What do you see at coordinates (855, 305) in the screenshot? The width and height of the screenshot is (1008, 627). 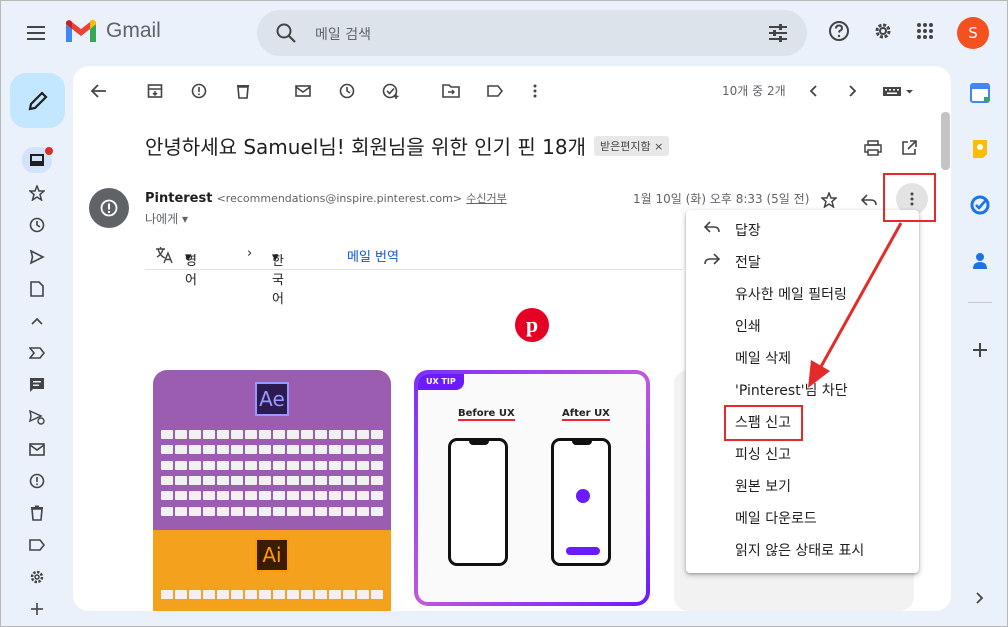 I see `annotation-arrow` at bounding box center [855, 305].